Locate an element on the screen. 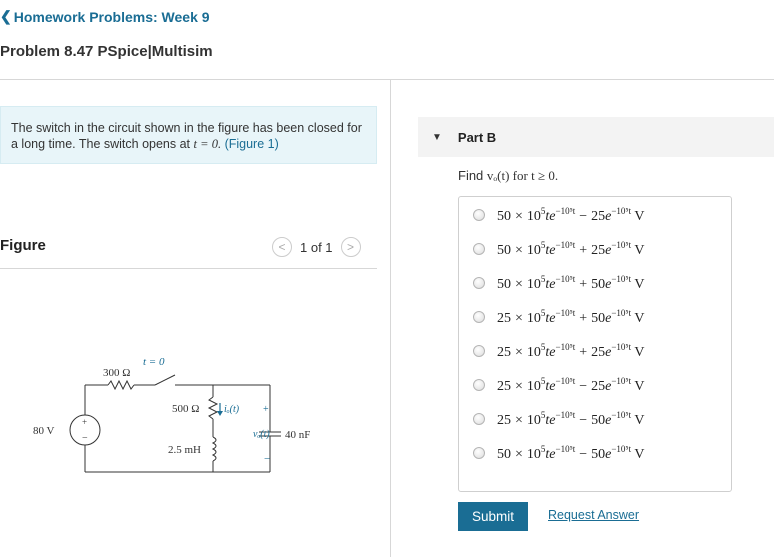 The image size is (774, 557). voltage-plus-label: + is located at coordinates (266, 409).